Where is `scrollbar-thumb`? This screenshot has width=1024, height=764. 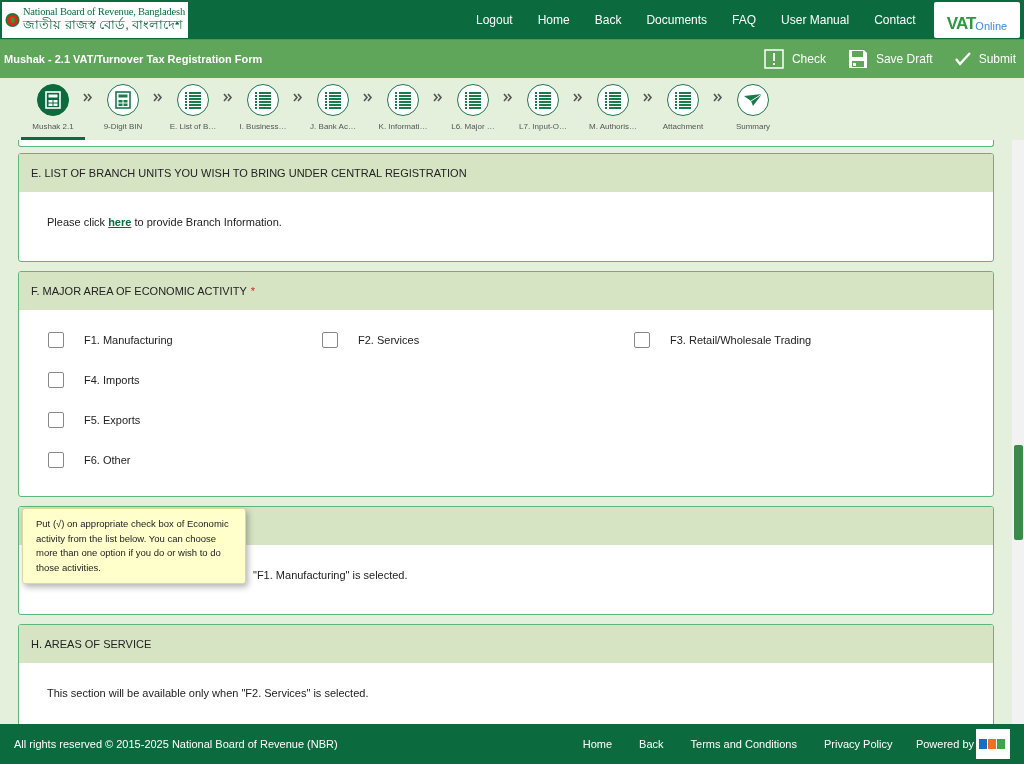
scrollbar-thumb is located at coordinates (1018, 492).